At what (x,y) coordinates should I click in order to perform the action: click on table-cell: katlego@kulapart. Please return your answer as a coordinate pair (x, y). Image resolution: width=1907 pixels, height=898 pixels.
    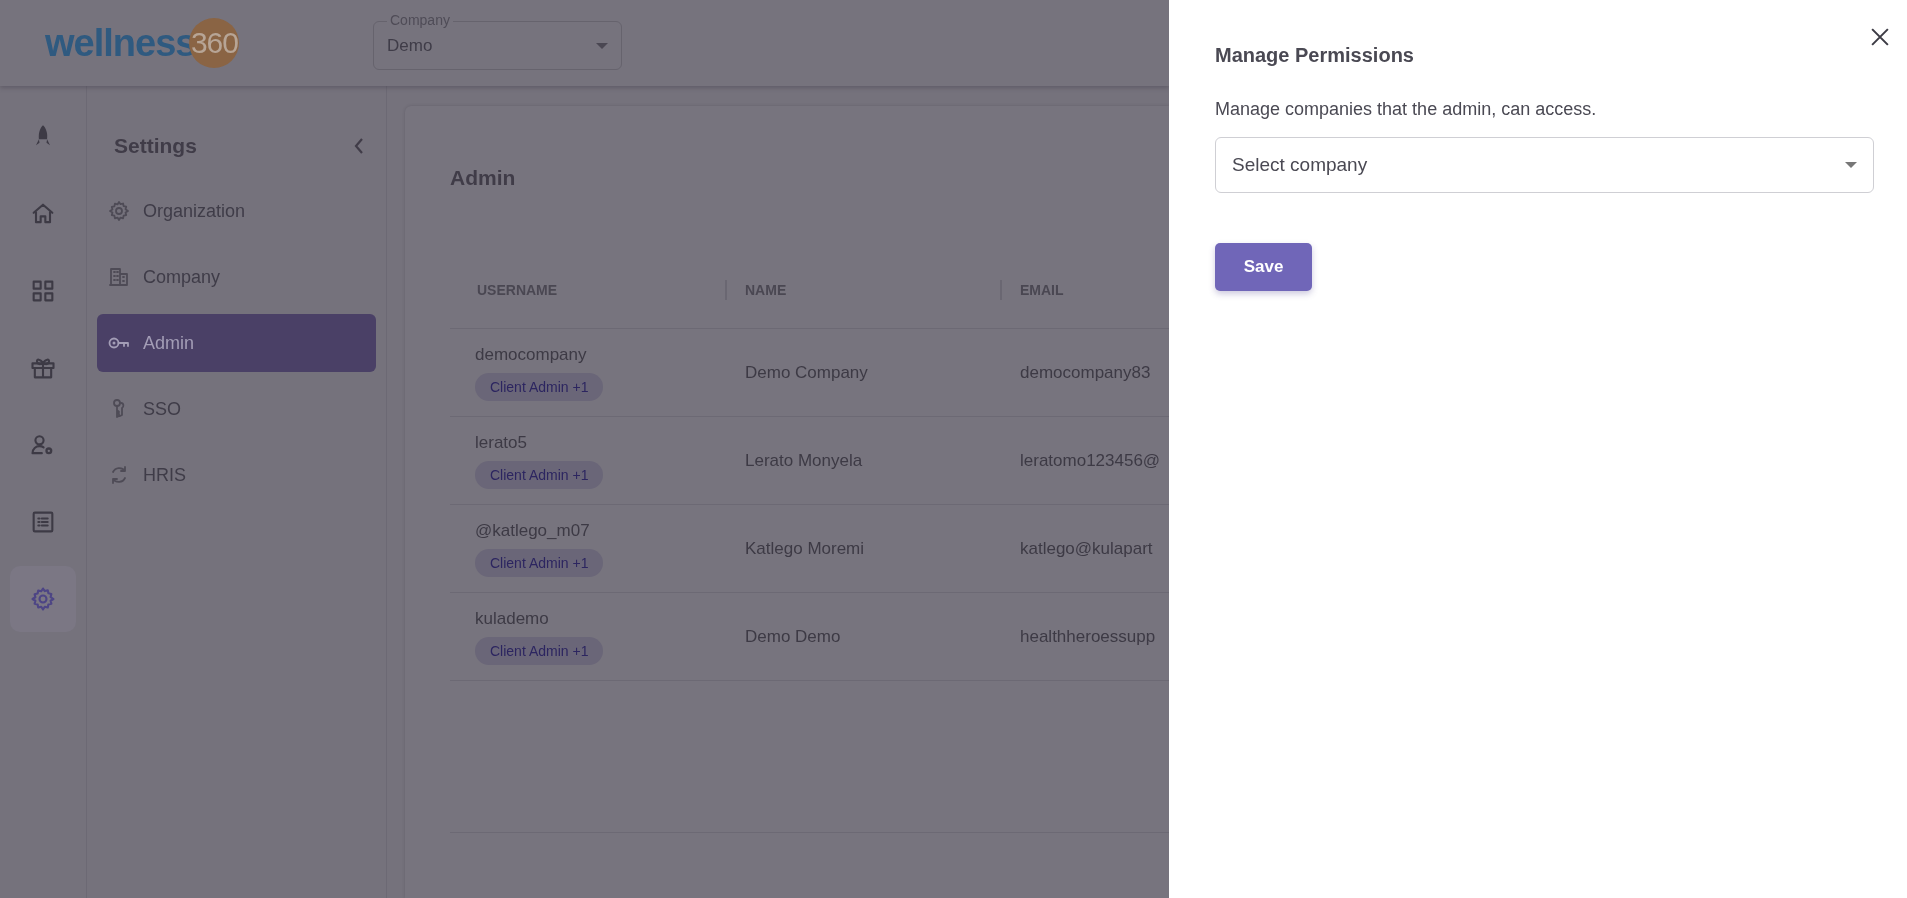
    Looking at the image, I should click on (1086, 548).